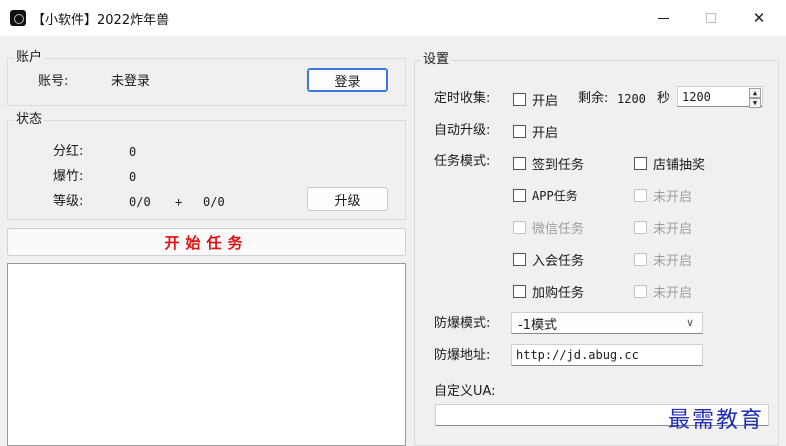 This screenshot has width=786, height=446. Describe the element at coordinates (462, 355) in the screenshot. I see `anti-burst-address-label: 防爆地址:` at that location.